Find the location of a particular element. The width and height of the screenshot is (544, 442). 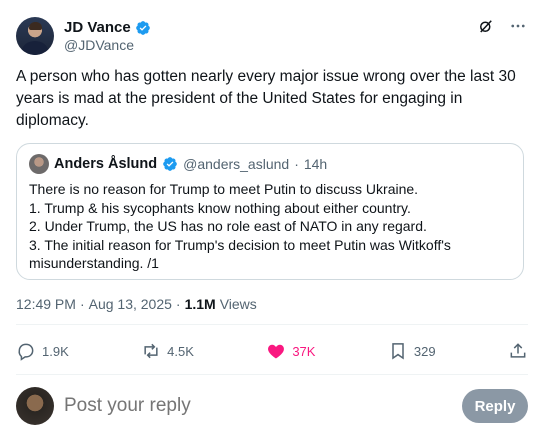

grok-icon is located at coordinates (486, 26).